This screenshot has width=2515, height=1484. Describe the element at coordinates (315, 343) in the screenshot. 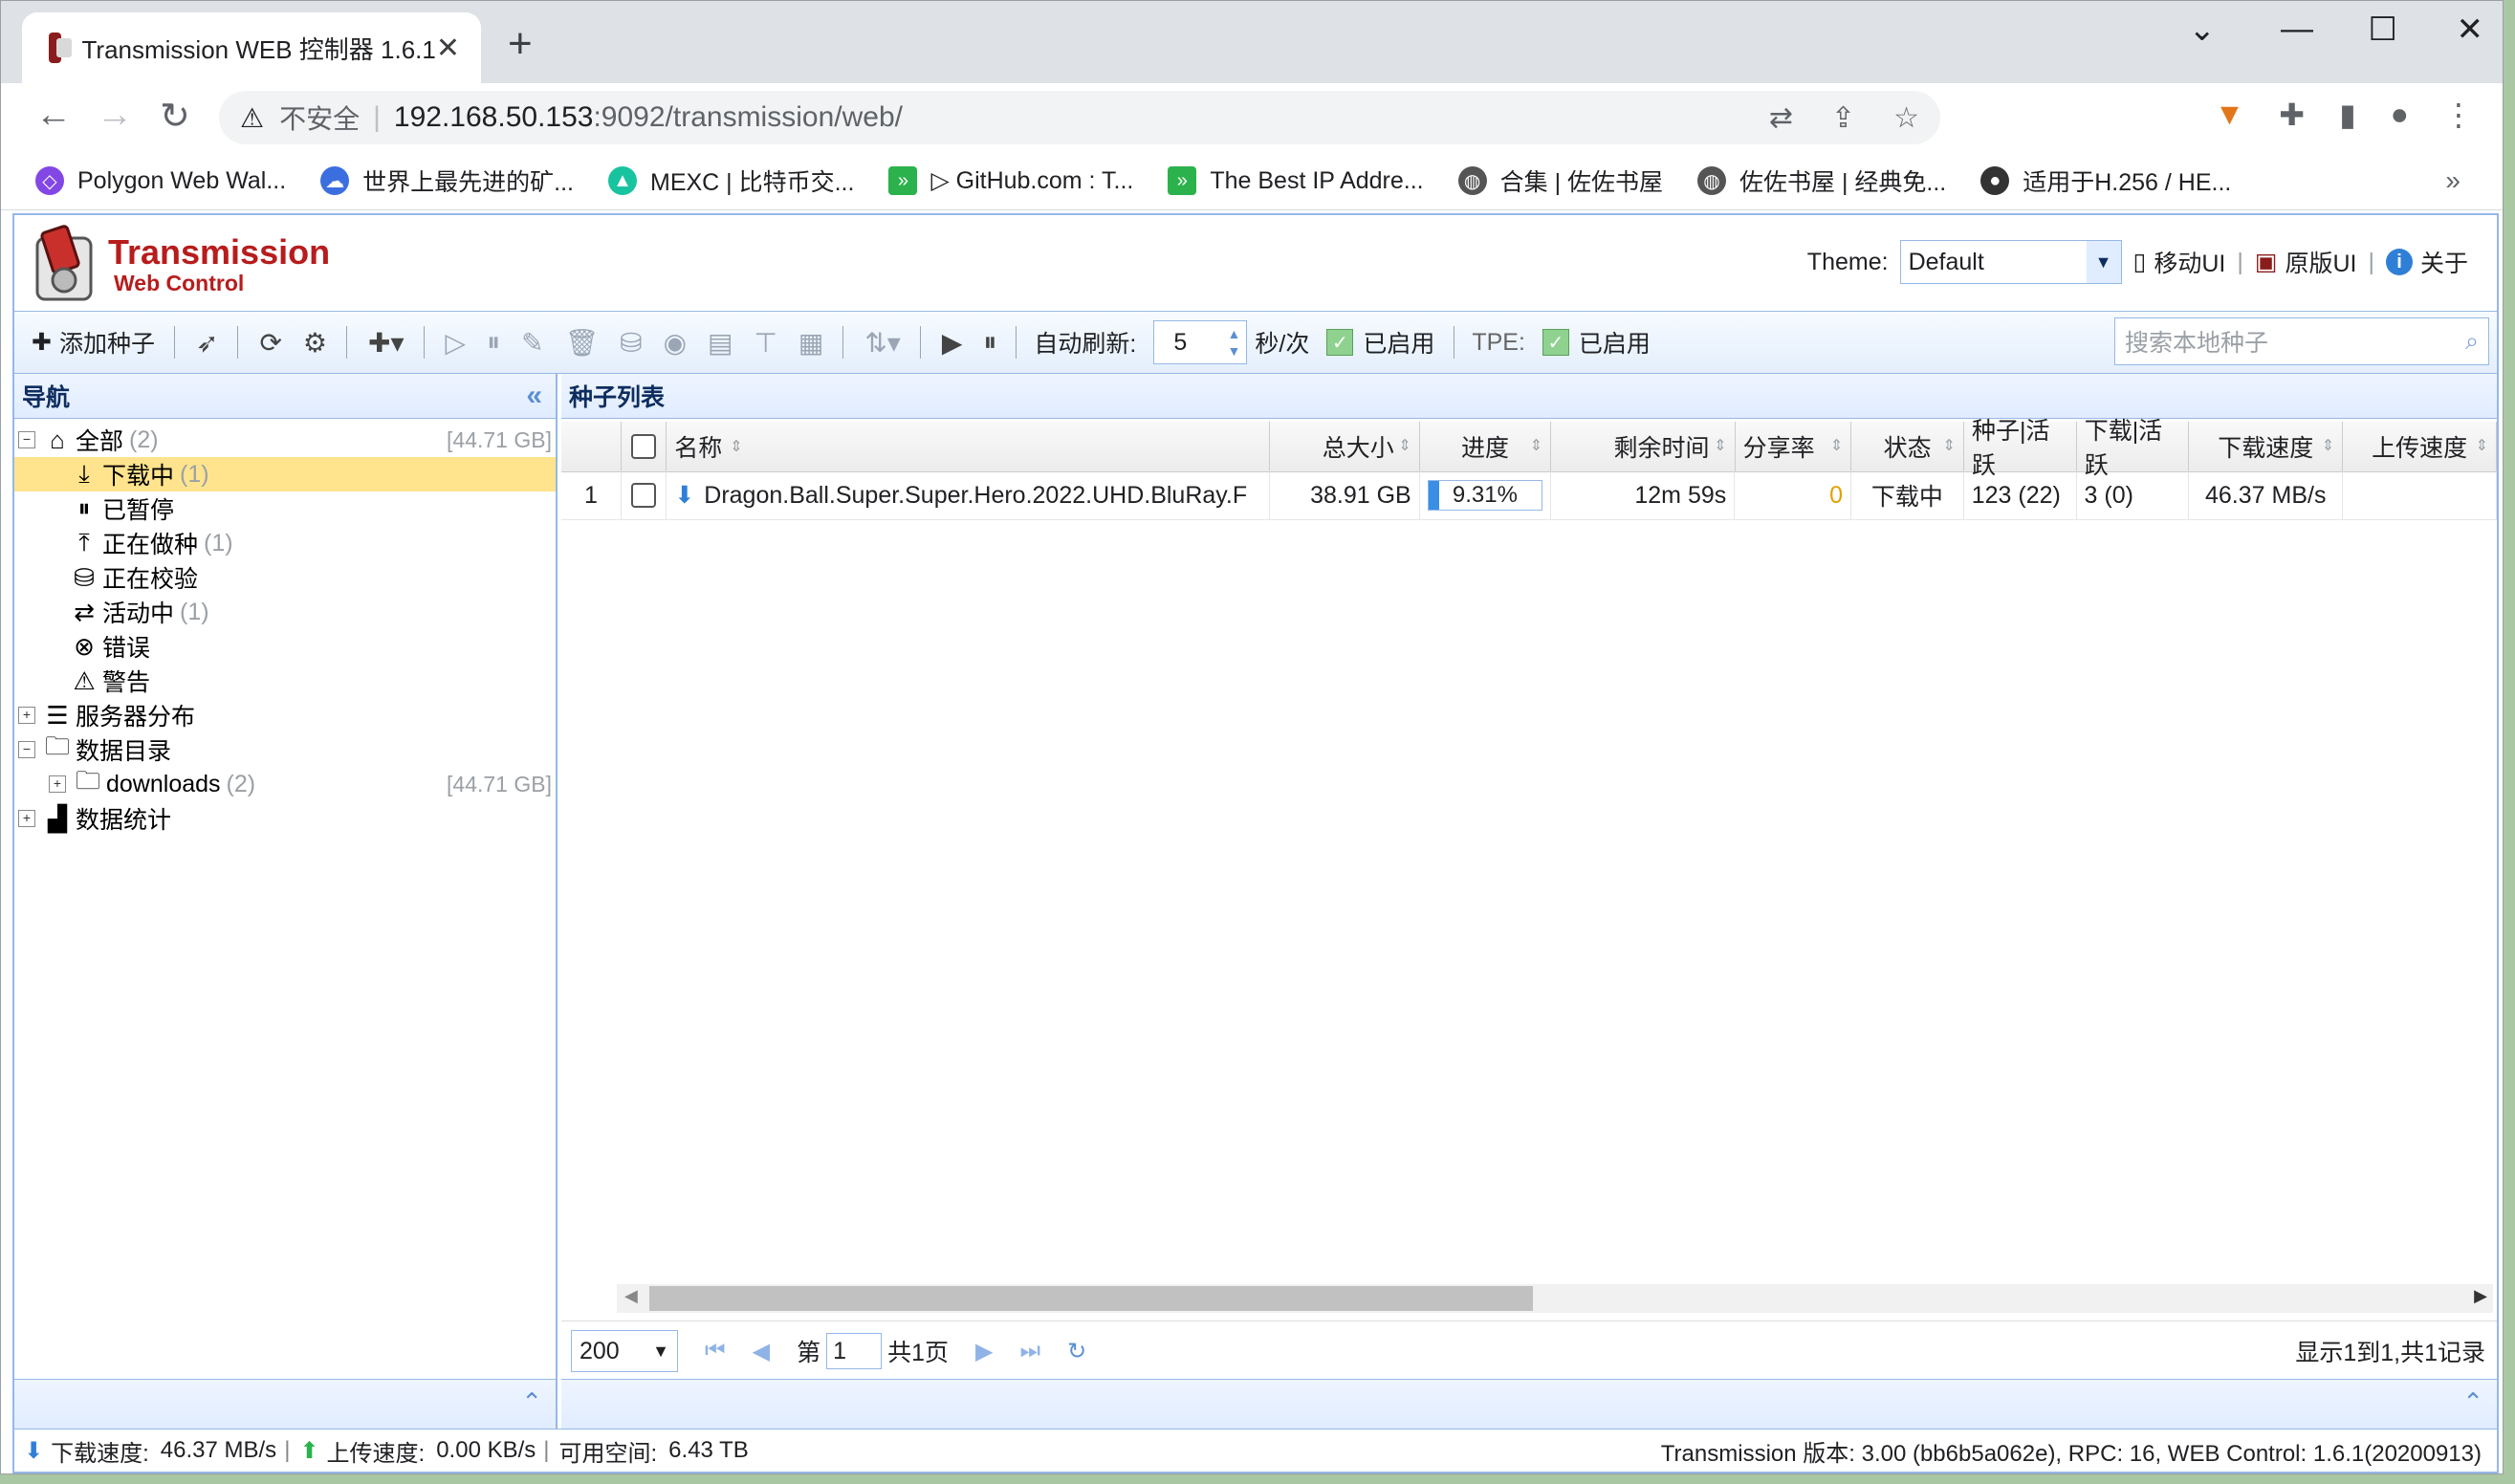

I see `gear-icon: ⚙` at that location.